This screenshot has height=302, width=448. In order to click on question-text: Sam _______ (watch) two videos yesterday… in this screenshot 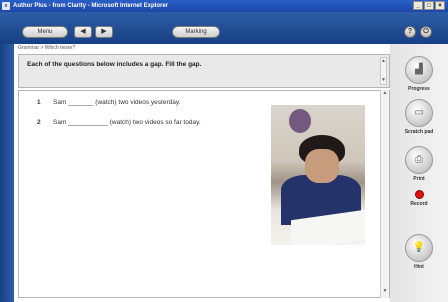, I will do `click(116, 102)`.